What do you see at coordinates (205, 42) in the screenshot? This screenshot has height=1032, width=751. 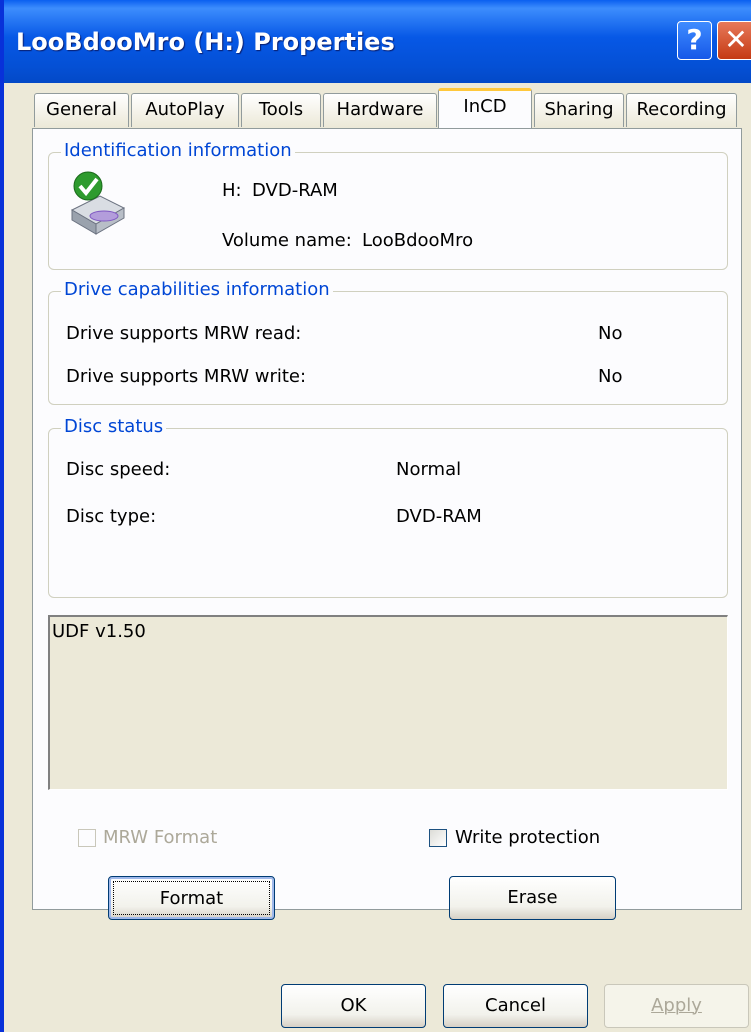 I see `window-title: LooBdooMro (H:) Properties` at bounding box center [205, 42].